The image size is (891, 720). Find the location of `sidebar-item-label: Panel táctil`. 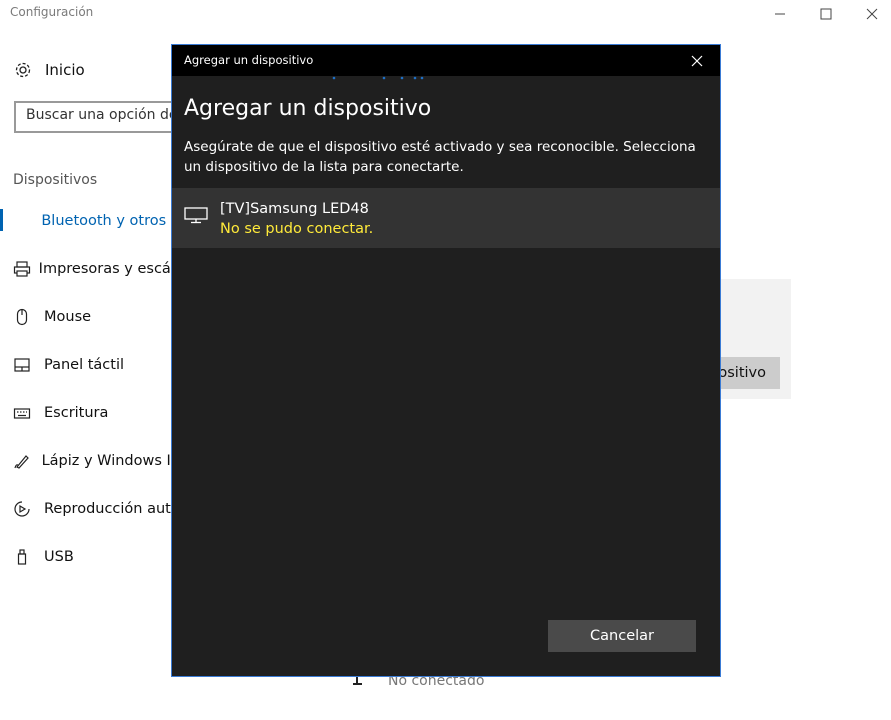

sidebar-item-label: Panel táctil is located at coordinates (84, 365).